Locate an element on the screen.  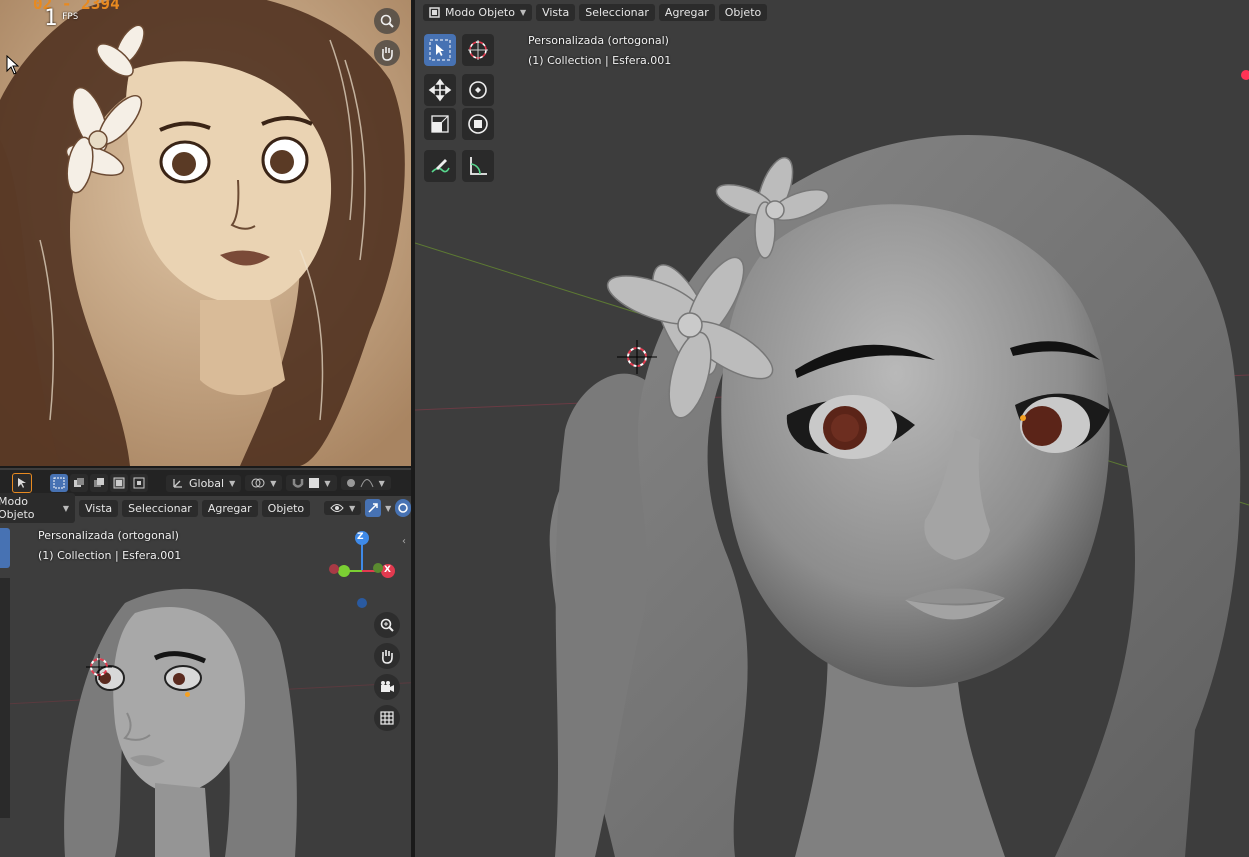
small-model-render is located at coordinates (190, 720).